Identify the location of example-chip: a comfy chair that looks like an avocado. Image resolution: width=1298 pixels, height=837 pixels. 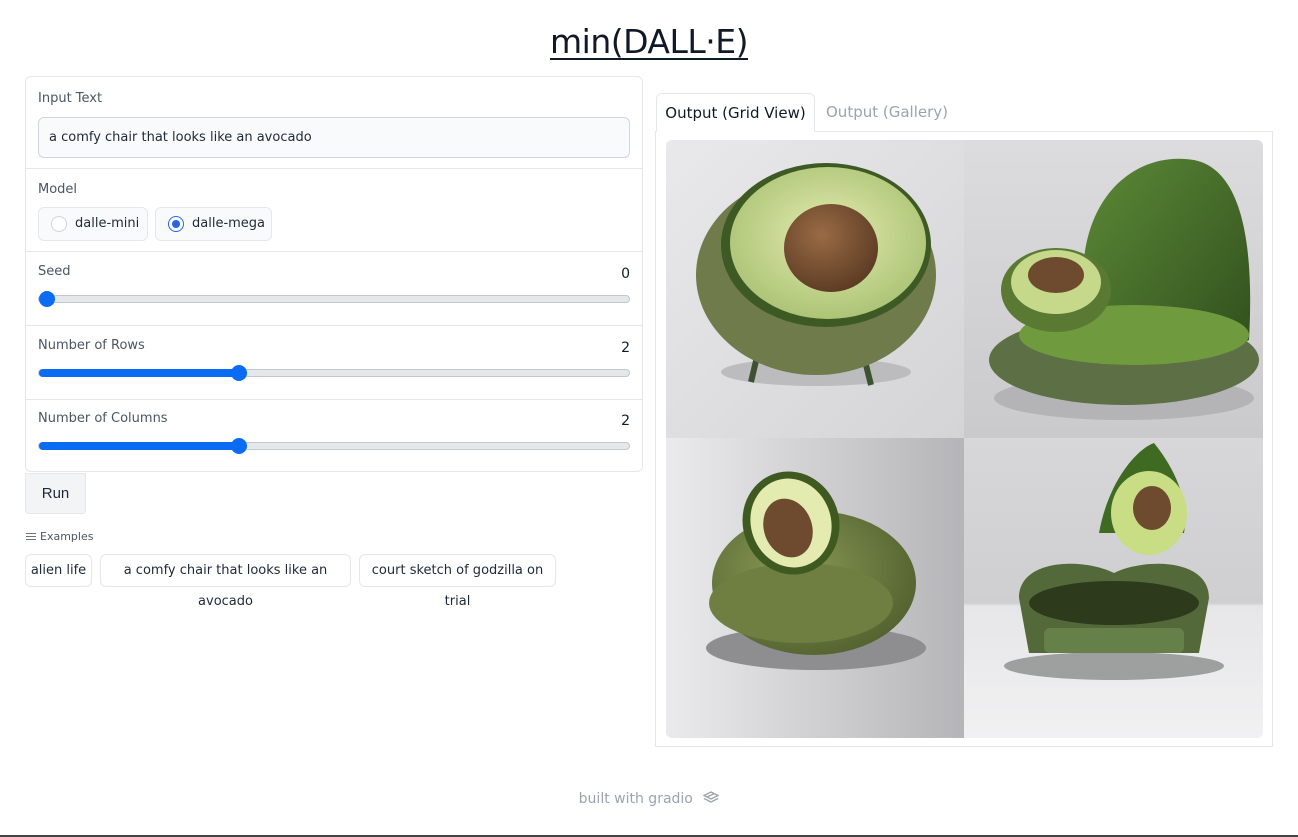
(225, 581).